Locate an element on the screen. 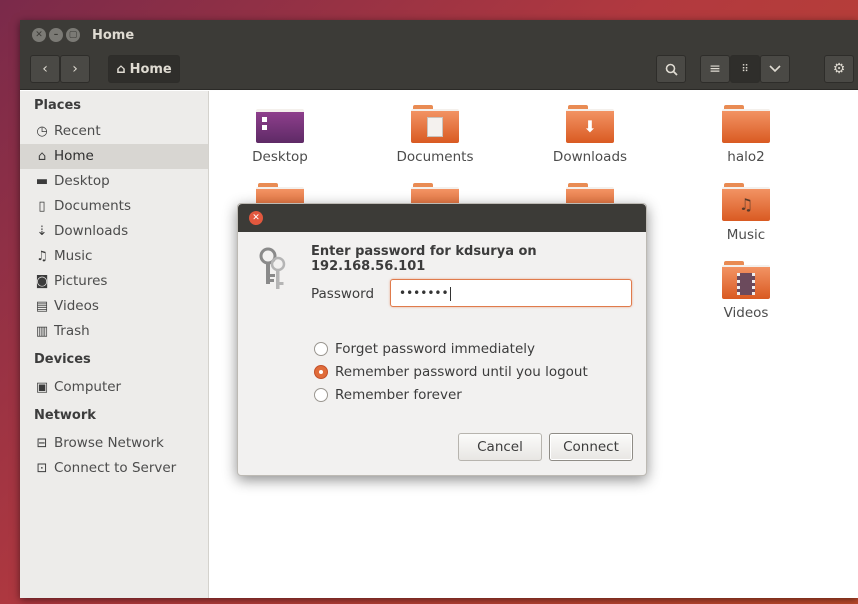  sidebar-item-label: Home is located at coordinates (74, 156).